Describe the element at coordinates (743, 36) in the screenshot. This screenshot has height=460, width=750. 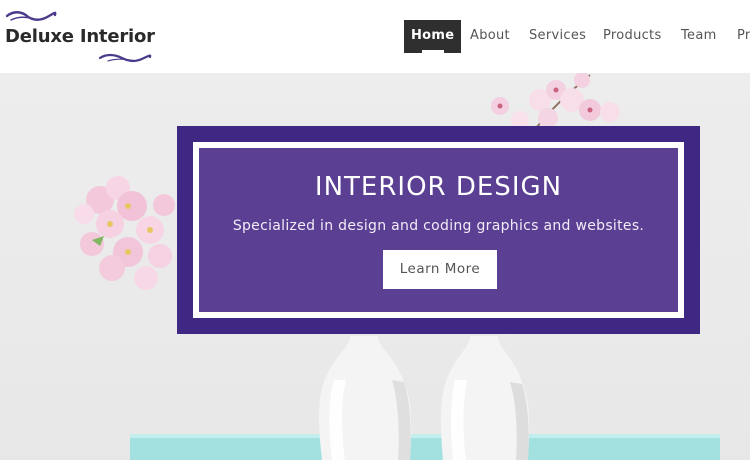
I see `nav-portfolio: Pr` at that location.